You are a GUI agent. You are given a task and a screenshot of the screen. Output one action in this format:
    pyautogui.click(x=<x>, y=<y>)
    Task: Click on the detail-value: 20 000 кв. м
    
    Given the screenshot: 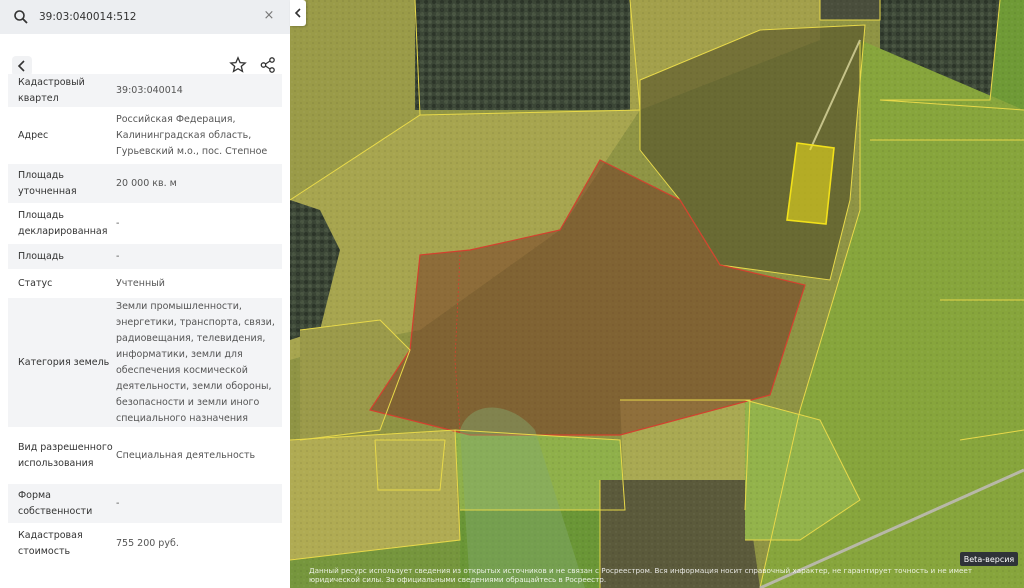 What is the action you would take?
    pyautogui.click(x=146, y=183)
    